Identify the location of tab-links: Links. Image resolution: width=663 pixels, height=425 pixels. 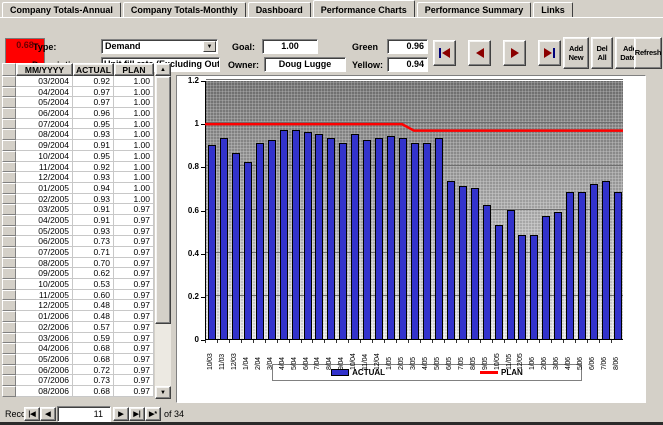
(553, 9).